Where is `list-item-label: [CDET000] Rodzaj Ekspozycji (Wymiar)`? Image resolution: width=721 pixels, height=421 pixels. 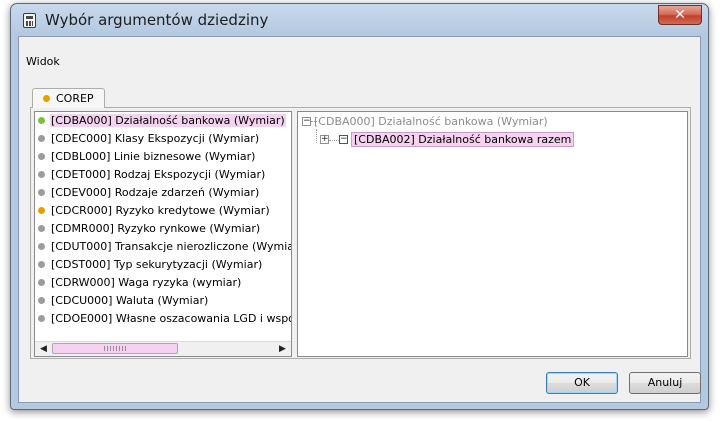 list-item-label: [CDET000] Rodzaj Ekspozycji (Wymiar) is located at coordinates (158, 174).